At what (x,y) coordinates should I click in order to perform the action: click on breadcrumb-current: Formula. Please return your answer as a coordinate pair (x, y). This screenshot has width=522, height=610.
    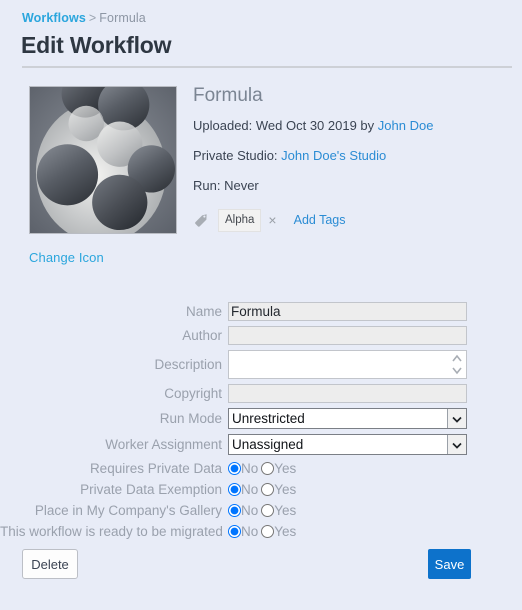
    Looking at the image, I should click on (122, 18).